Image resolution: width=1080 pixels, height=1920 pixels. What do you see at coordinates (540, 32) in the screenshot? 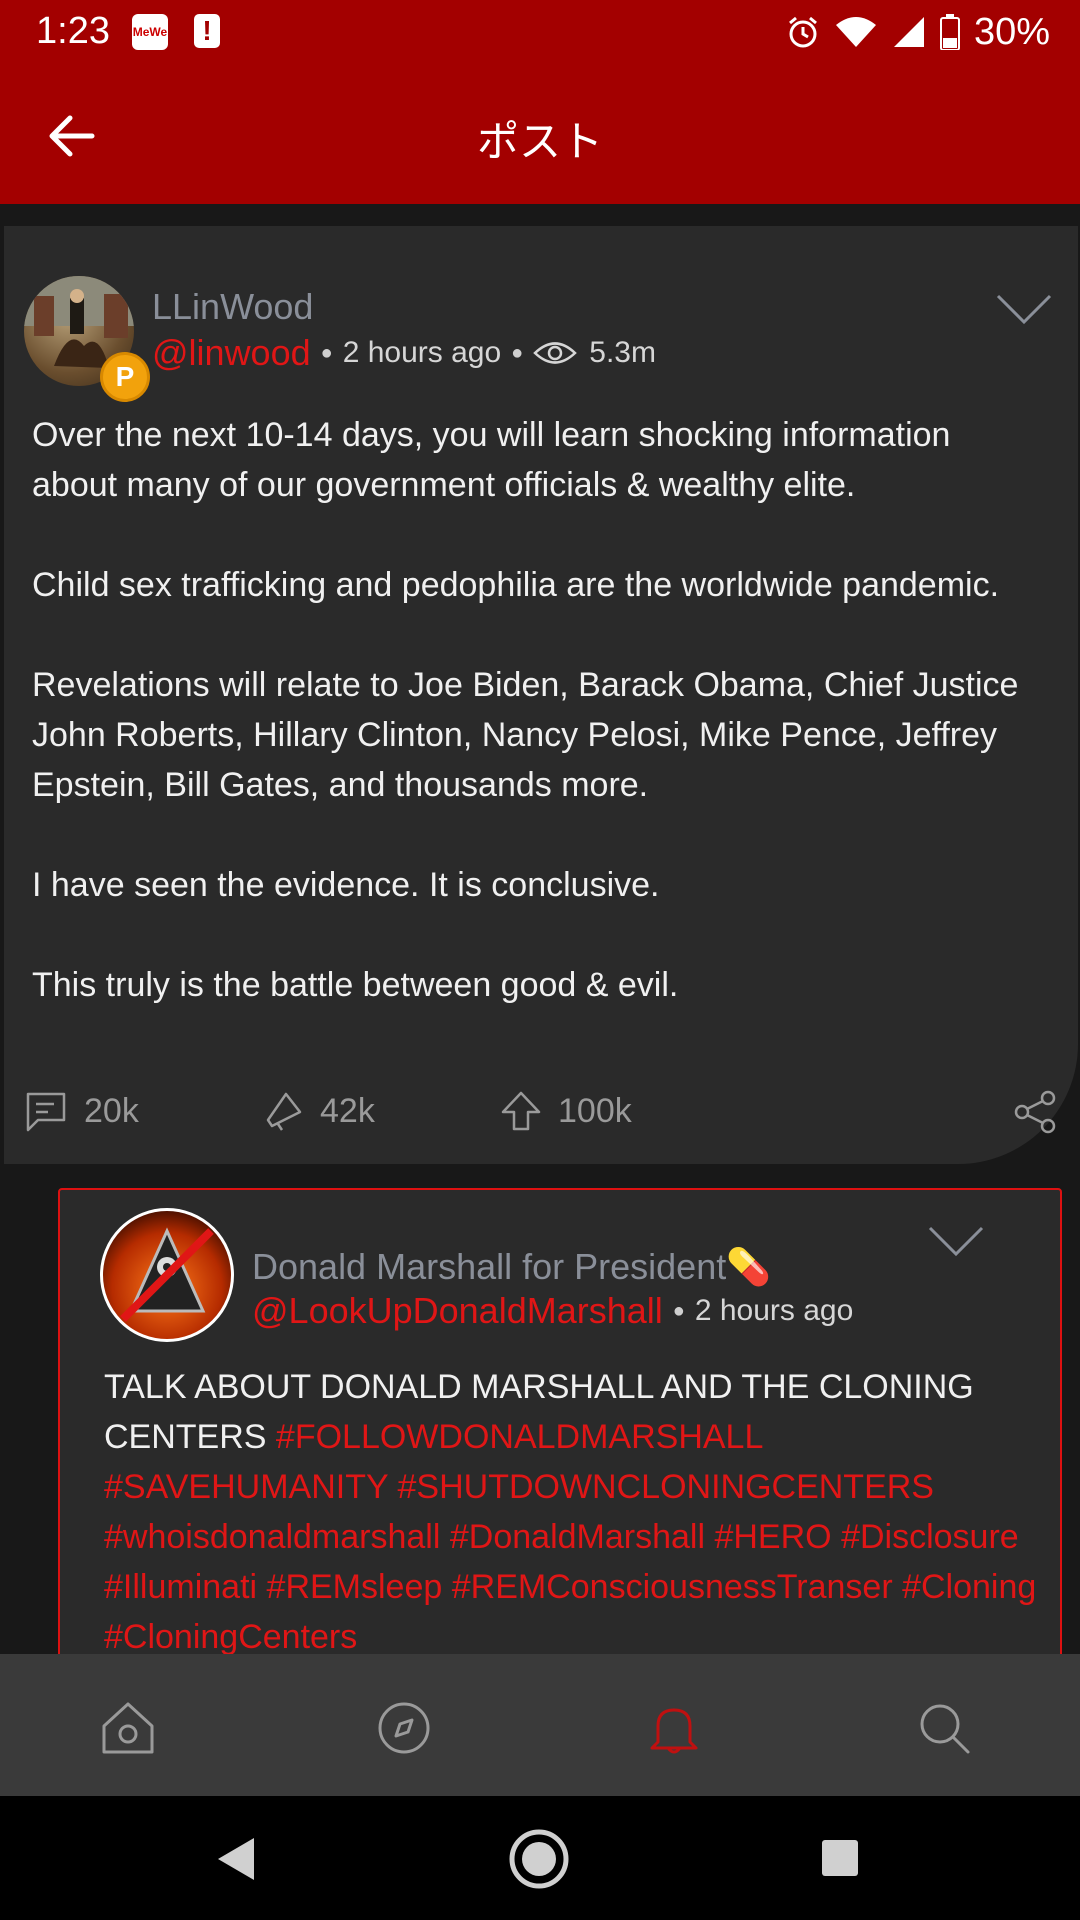
I see `status-bar: 1:23 MeWe ! 30%` at bounding box center [540, 32].